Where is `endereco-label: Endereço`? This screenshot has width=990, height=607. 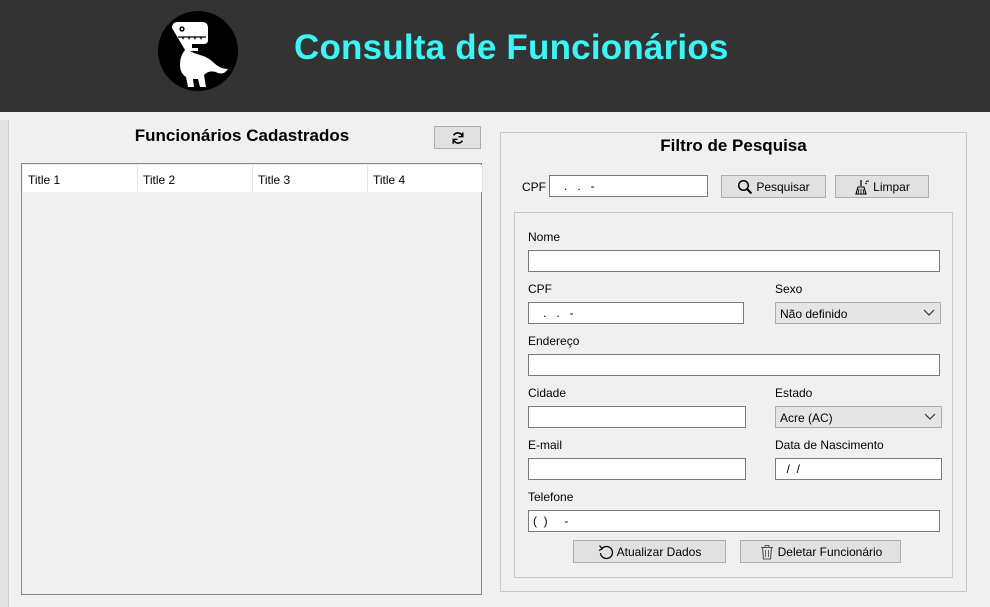 endereco-label: Endereço is located at coordinates (554, 341).